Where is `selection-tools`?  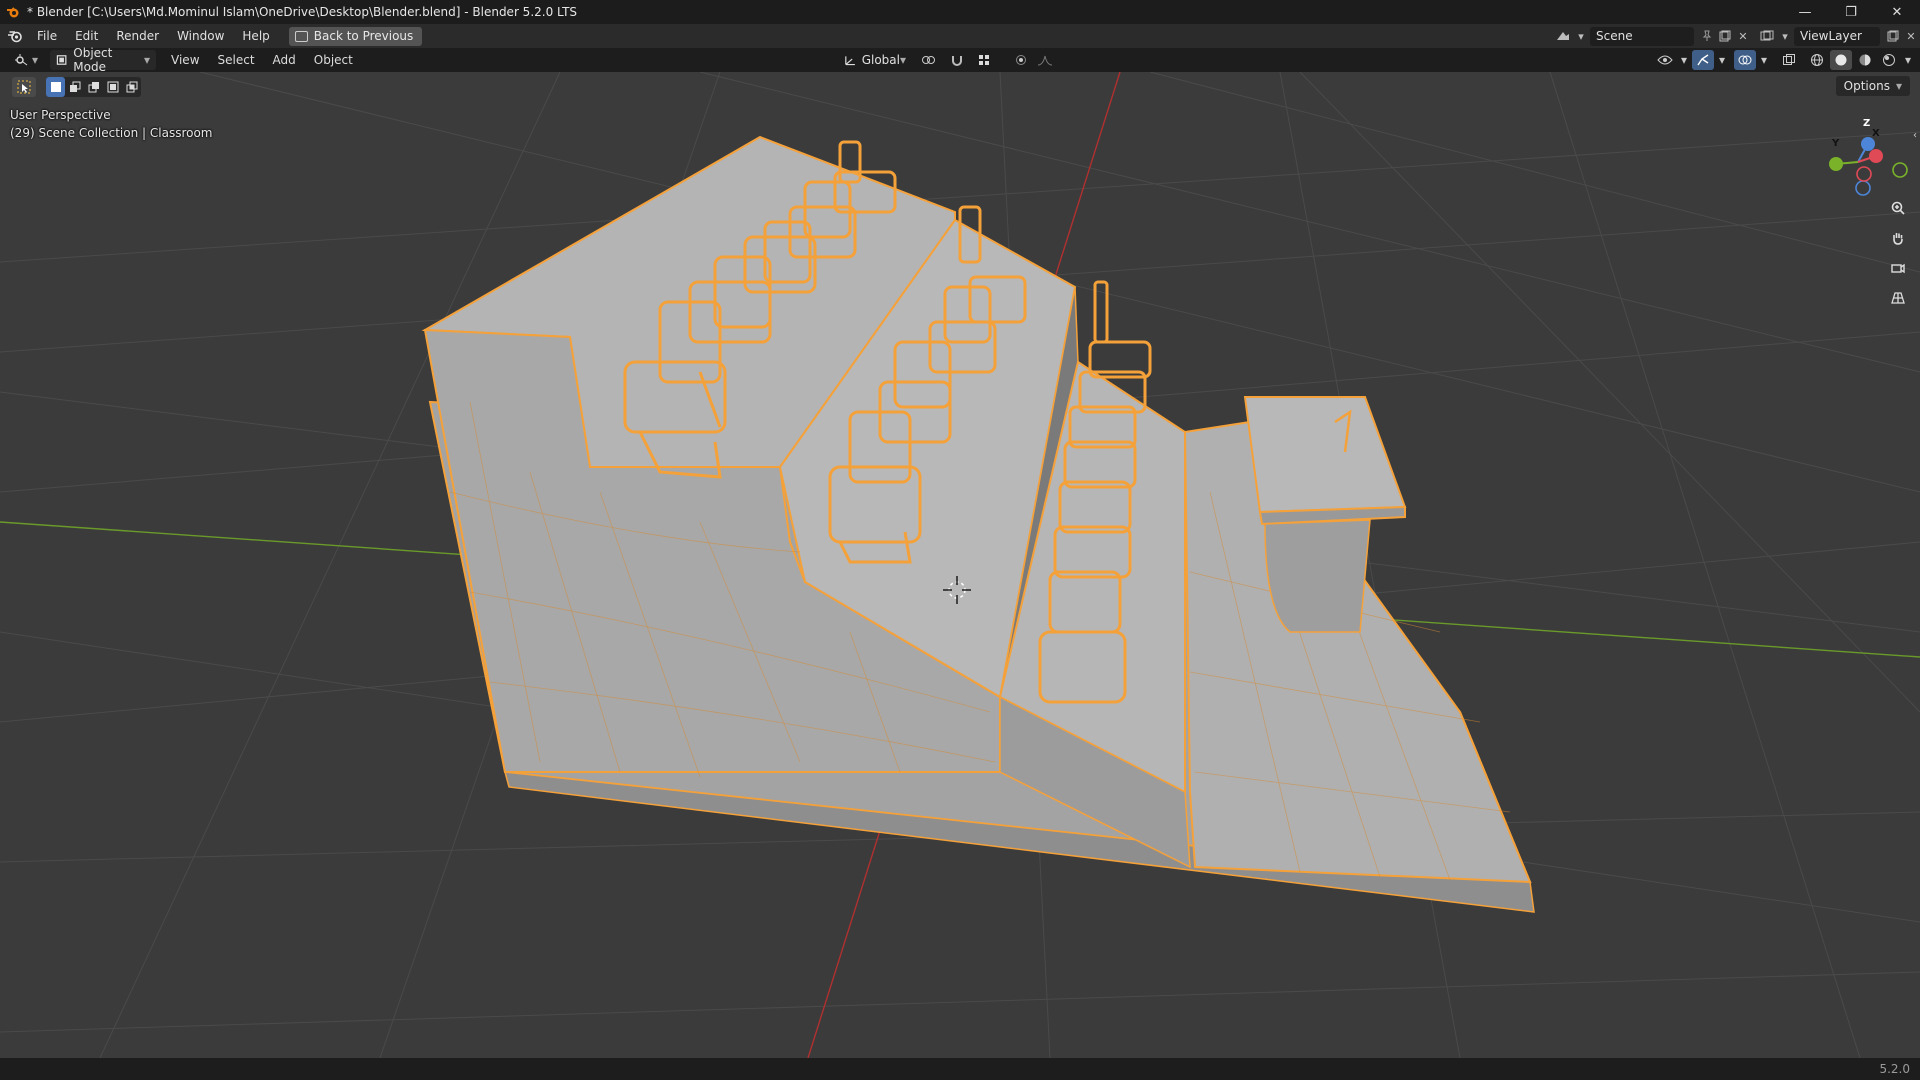 selection-tools is located at coordinates (76, 87).